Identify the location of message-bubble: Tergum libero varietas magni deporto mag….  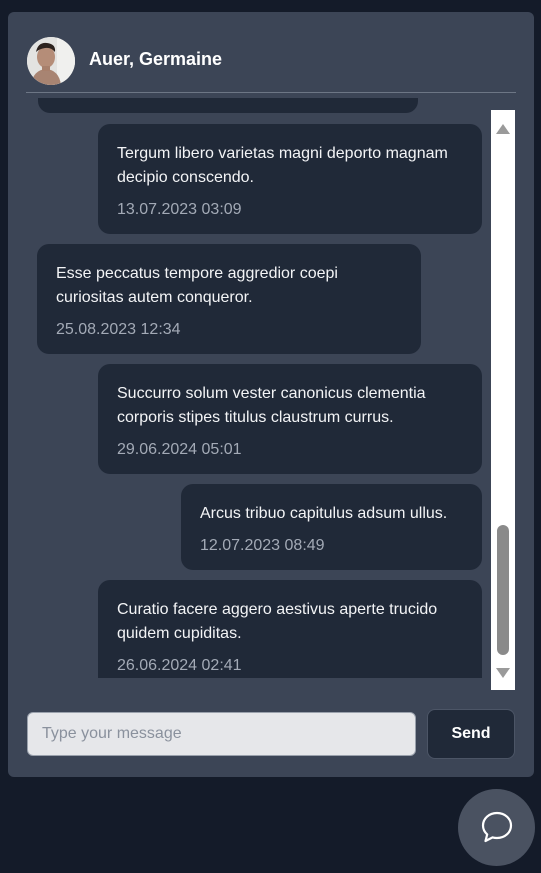
(290, 179).